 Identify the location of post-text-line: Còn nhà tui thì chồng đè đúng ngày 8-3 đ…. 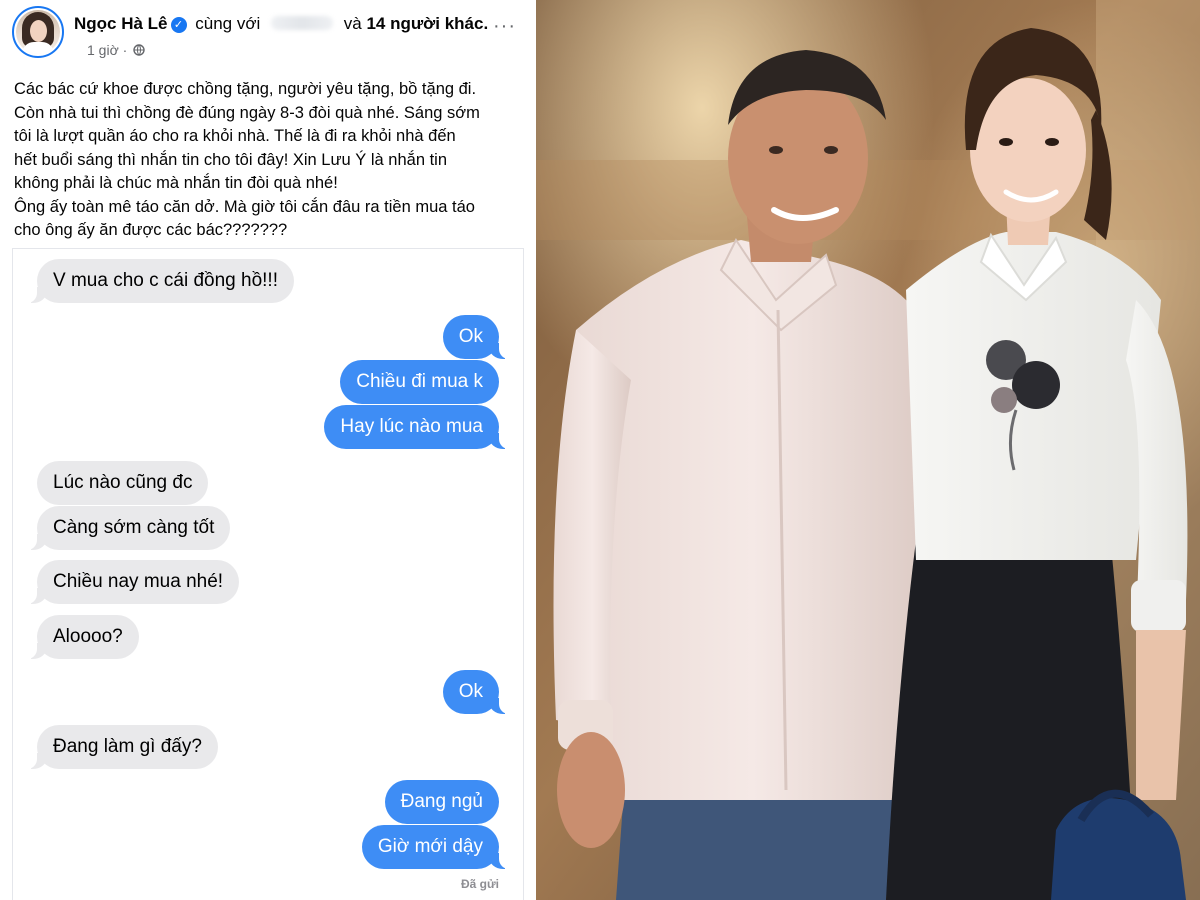
(247, 112).